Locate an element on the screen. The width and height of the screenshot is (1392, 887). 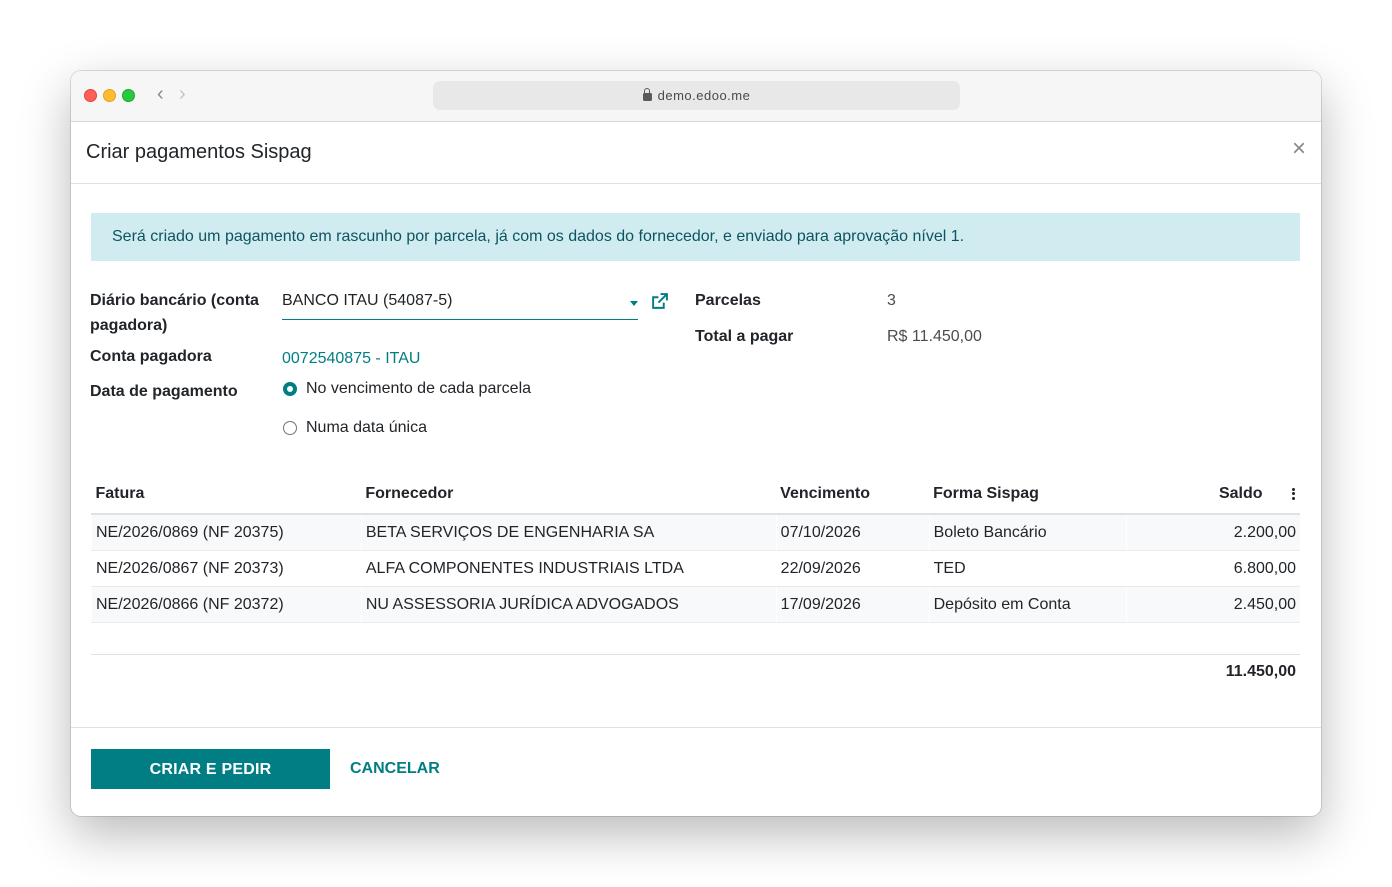
column-header-due-date: Vencimento is located at coordinates (853, 495).